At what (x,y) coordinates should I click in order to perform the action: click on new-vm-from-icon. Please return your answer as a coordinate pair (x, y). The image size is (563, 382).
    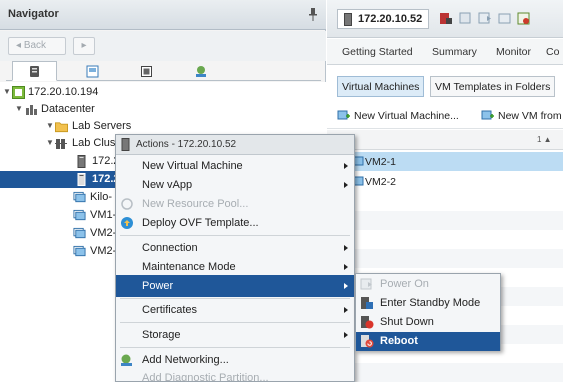
    Looking at the image, I should click on (487, 115).